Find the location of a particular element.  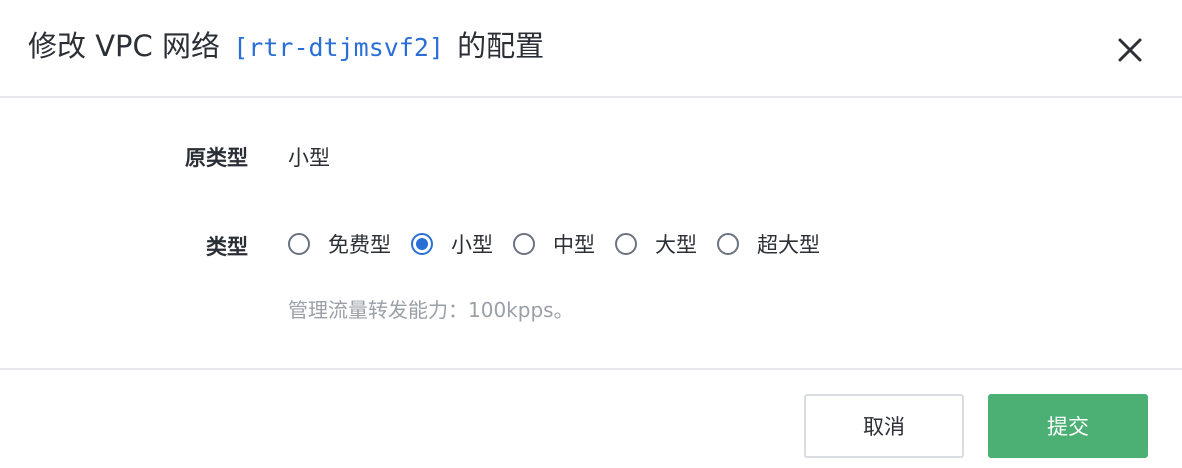

title-suffix: 的配置 is located at coordinates (501, 46).